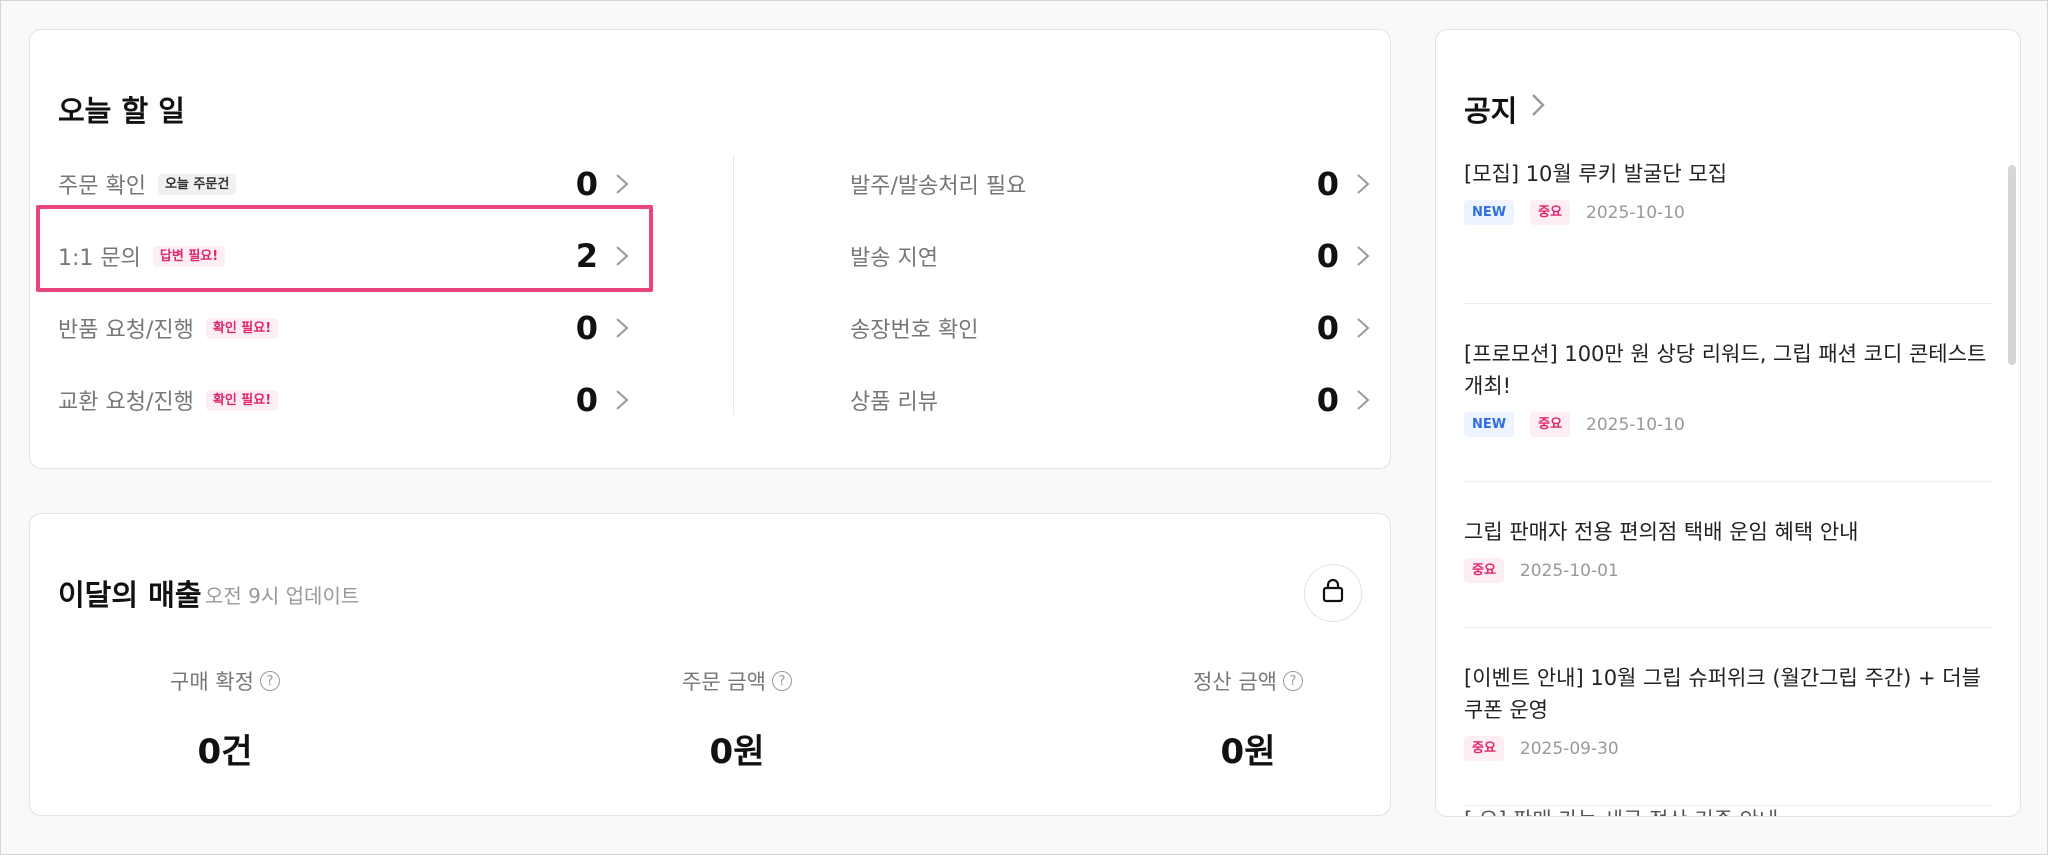 The image size is (2048, 855). What do you see at coordinates (894, 258) in the screenshot?
I see `todo-label: 발송 지연` at bounding box center [894, 258].